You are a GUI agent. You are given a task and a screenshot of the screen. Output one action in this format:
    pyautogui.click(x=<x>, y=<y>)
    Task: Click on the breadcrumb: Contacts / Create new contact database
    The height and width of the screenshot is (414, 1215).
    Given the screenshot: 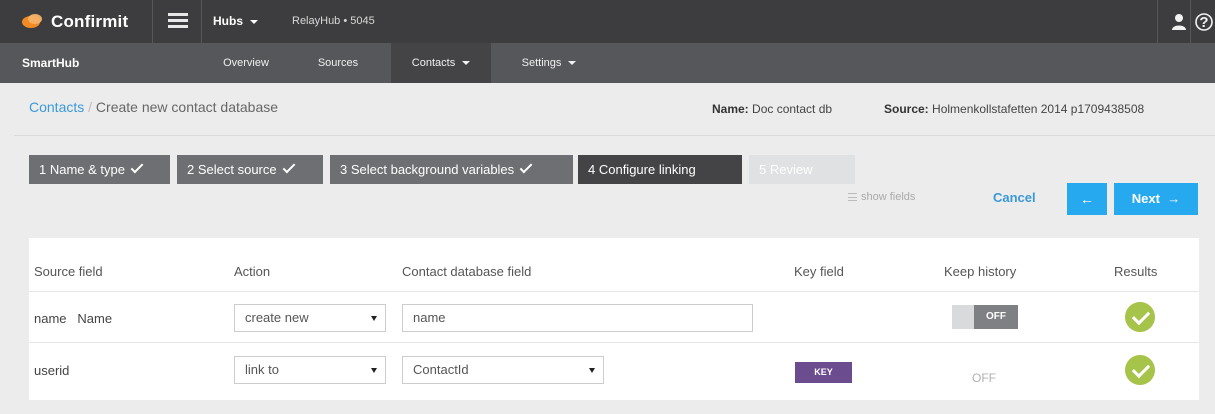 What is the action you would take?
    pyautogui.click(x=153, y=107)
    